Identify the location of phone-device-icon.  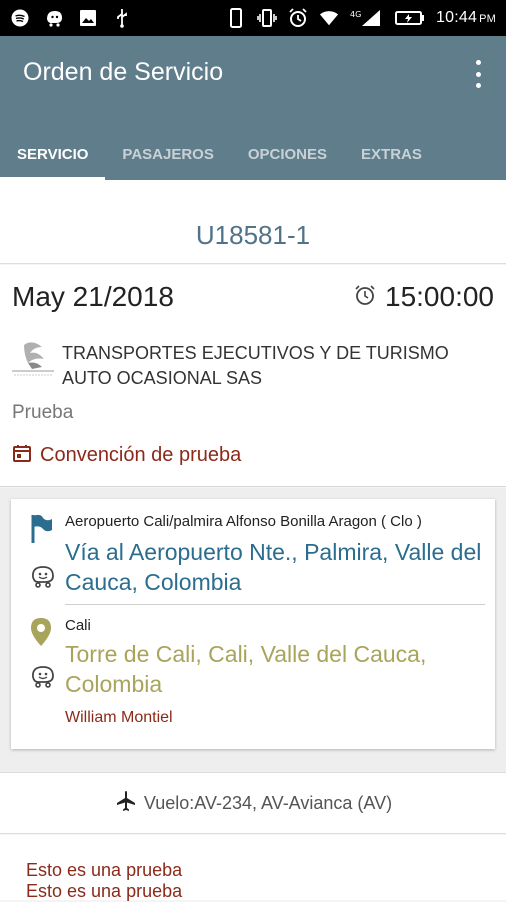
(236, 18).